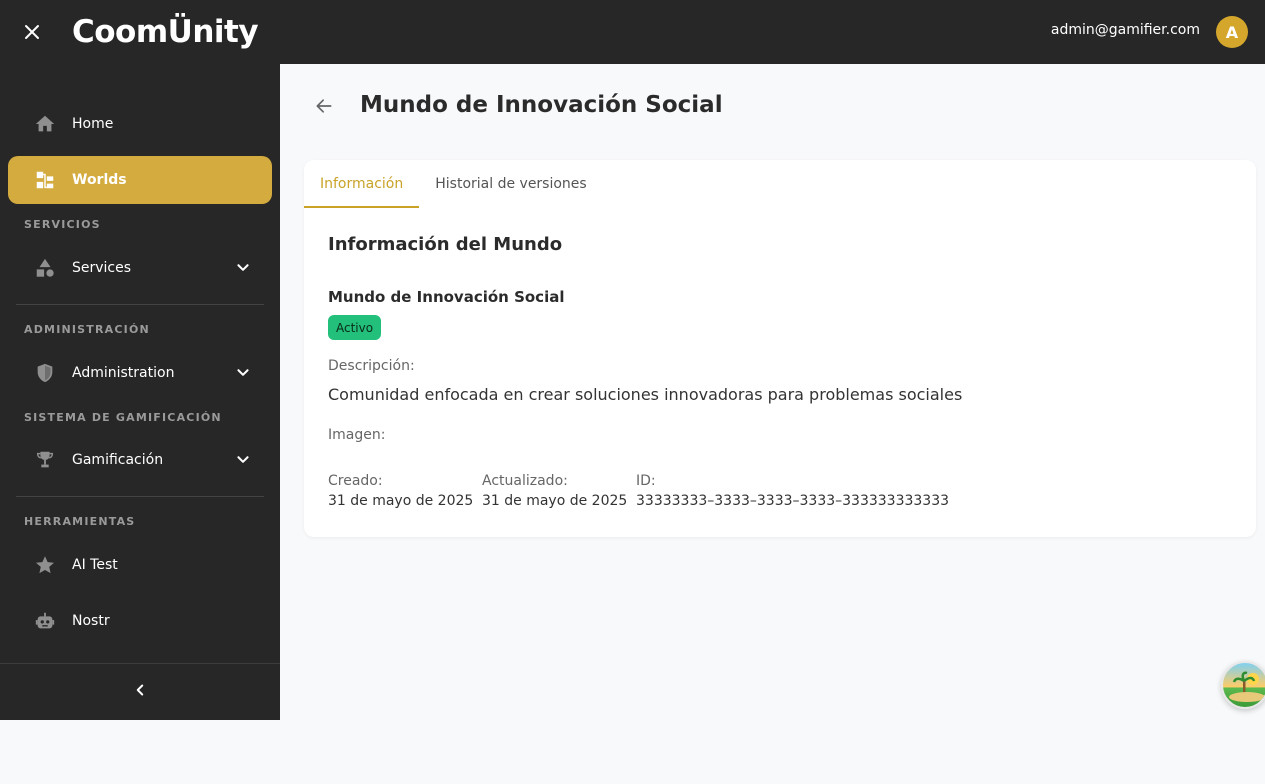 Image resolution: width=1265 pixels, height=784 pixels. I want to click on image-label: Imagen:, so click(357, 435).